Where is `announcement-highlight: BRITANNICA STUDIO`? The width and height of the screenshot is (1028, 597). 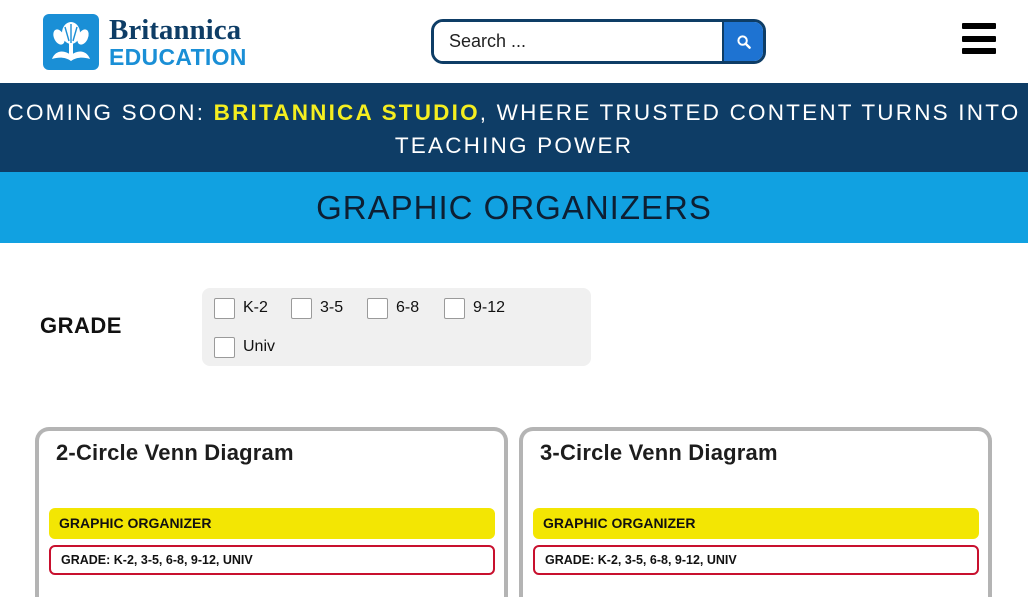
announcement-highlight: BRITANNICA STUDIO is located at coordinates (346, 112).